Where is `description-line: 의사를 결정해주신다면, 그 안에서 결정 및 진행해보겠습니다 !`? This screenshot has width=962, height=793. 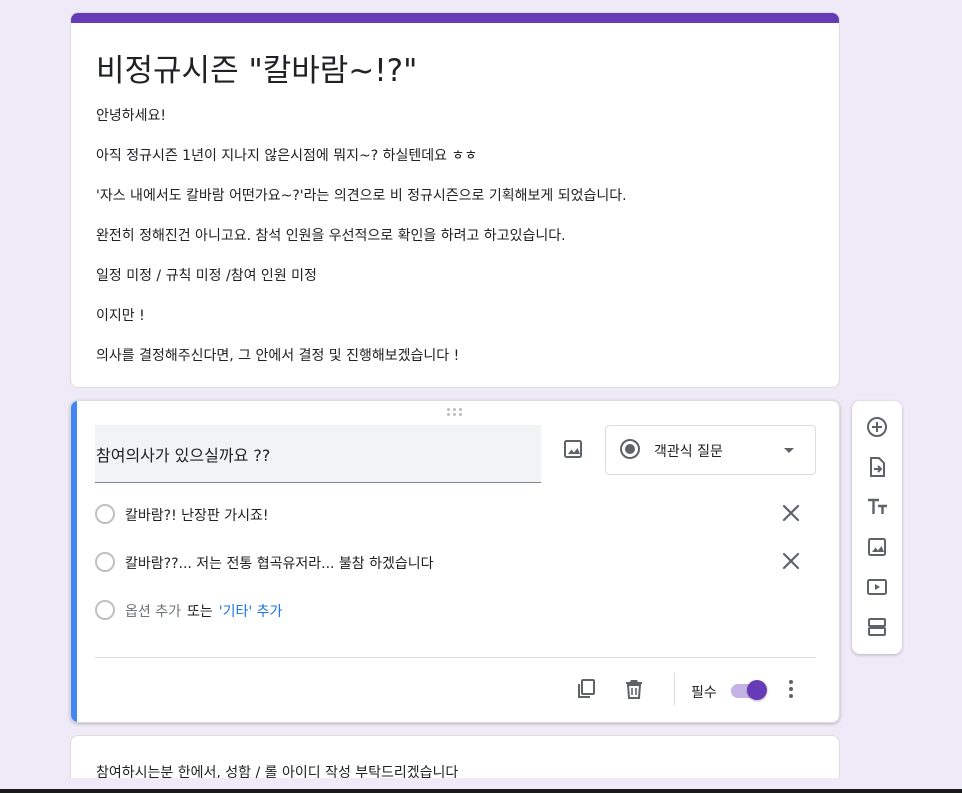
description-line: 의사를 결정해주신다면, 그 안에서 결정 및 진행해보겠습니다 ! is located at coordinates (277, 355).